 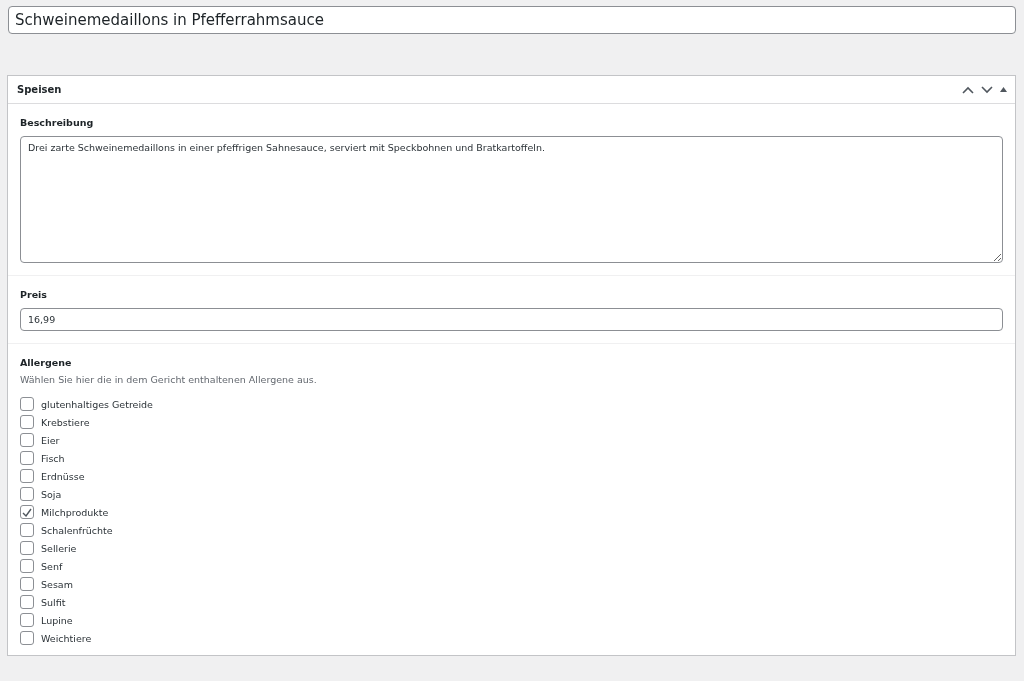 I want to click on checkbox-label: Lupine, so click(x=57, y=620).